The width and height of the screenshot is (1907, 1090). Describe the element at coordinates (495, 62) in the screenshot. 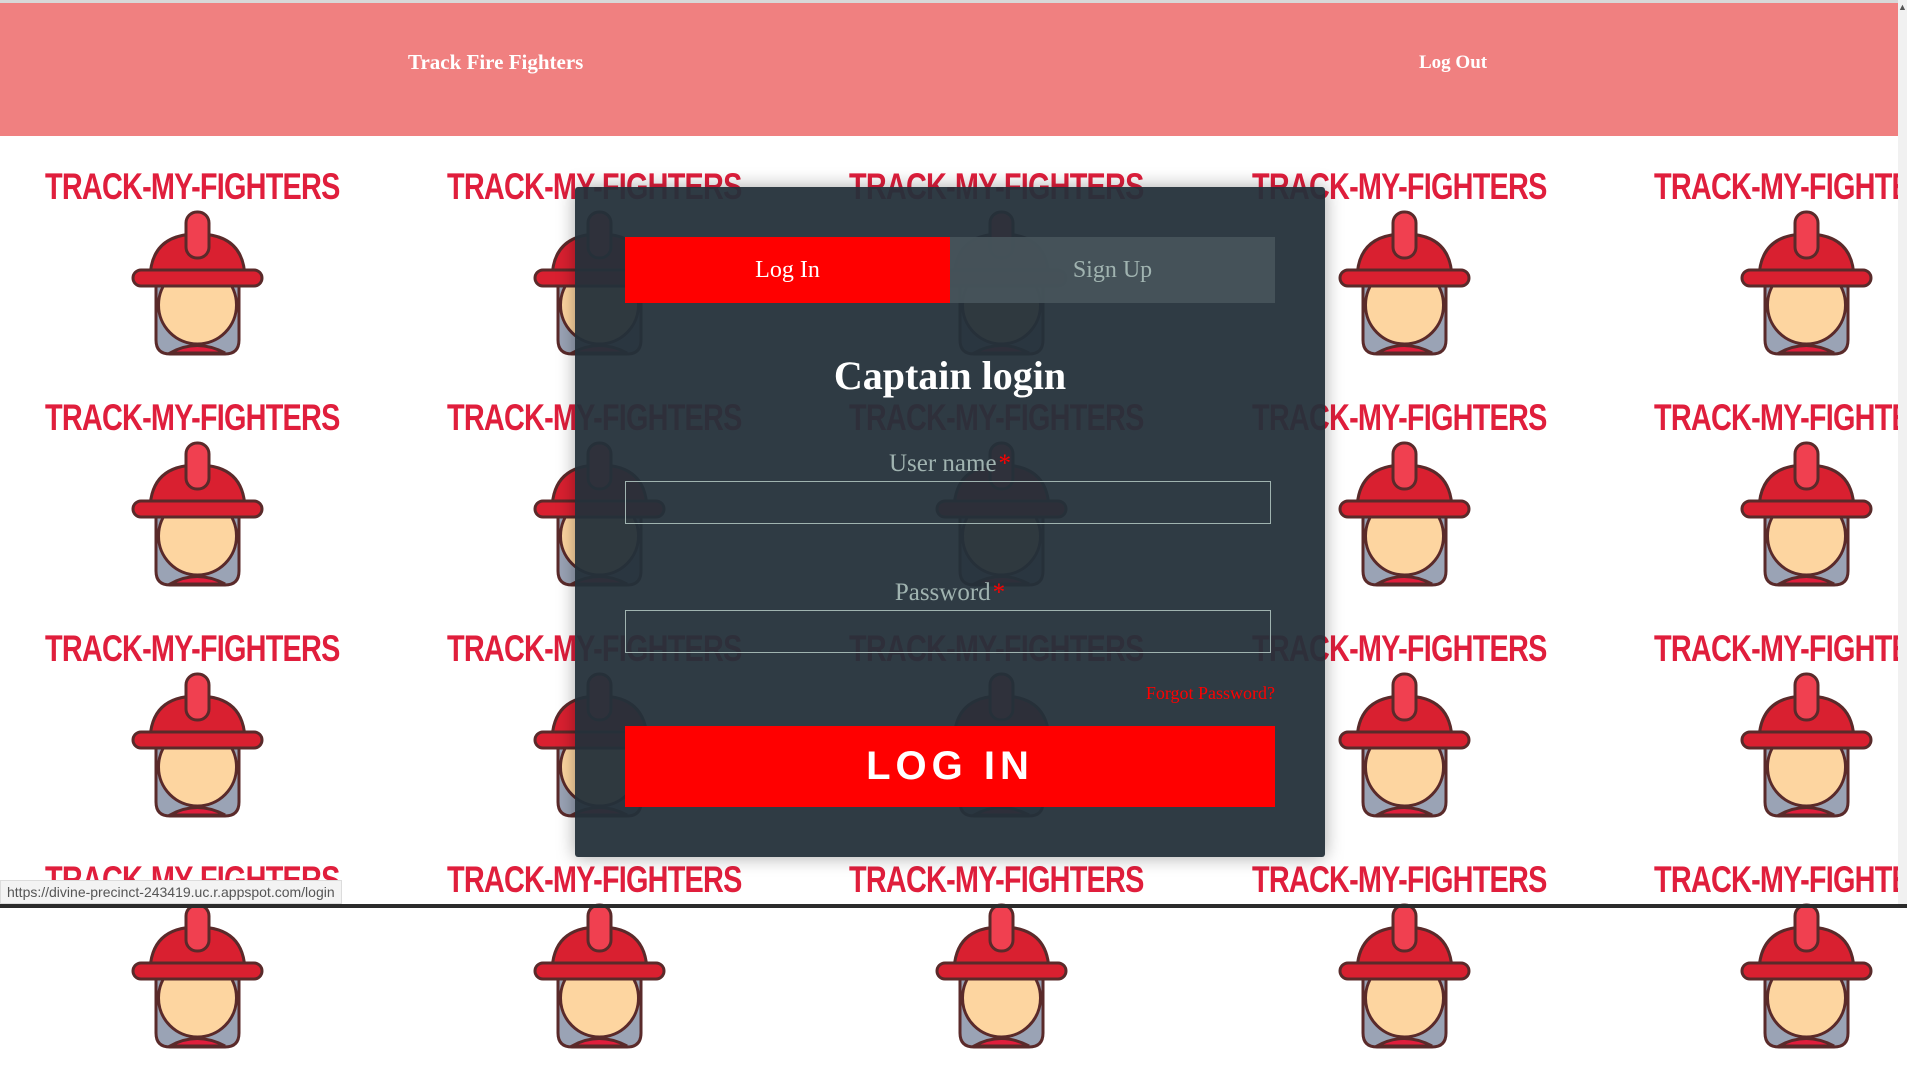

I see `brand-link: Track Fire Fighters` at that location.